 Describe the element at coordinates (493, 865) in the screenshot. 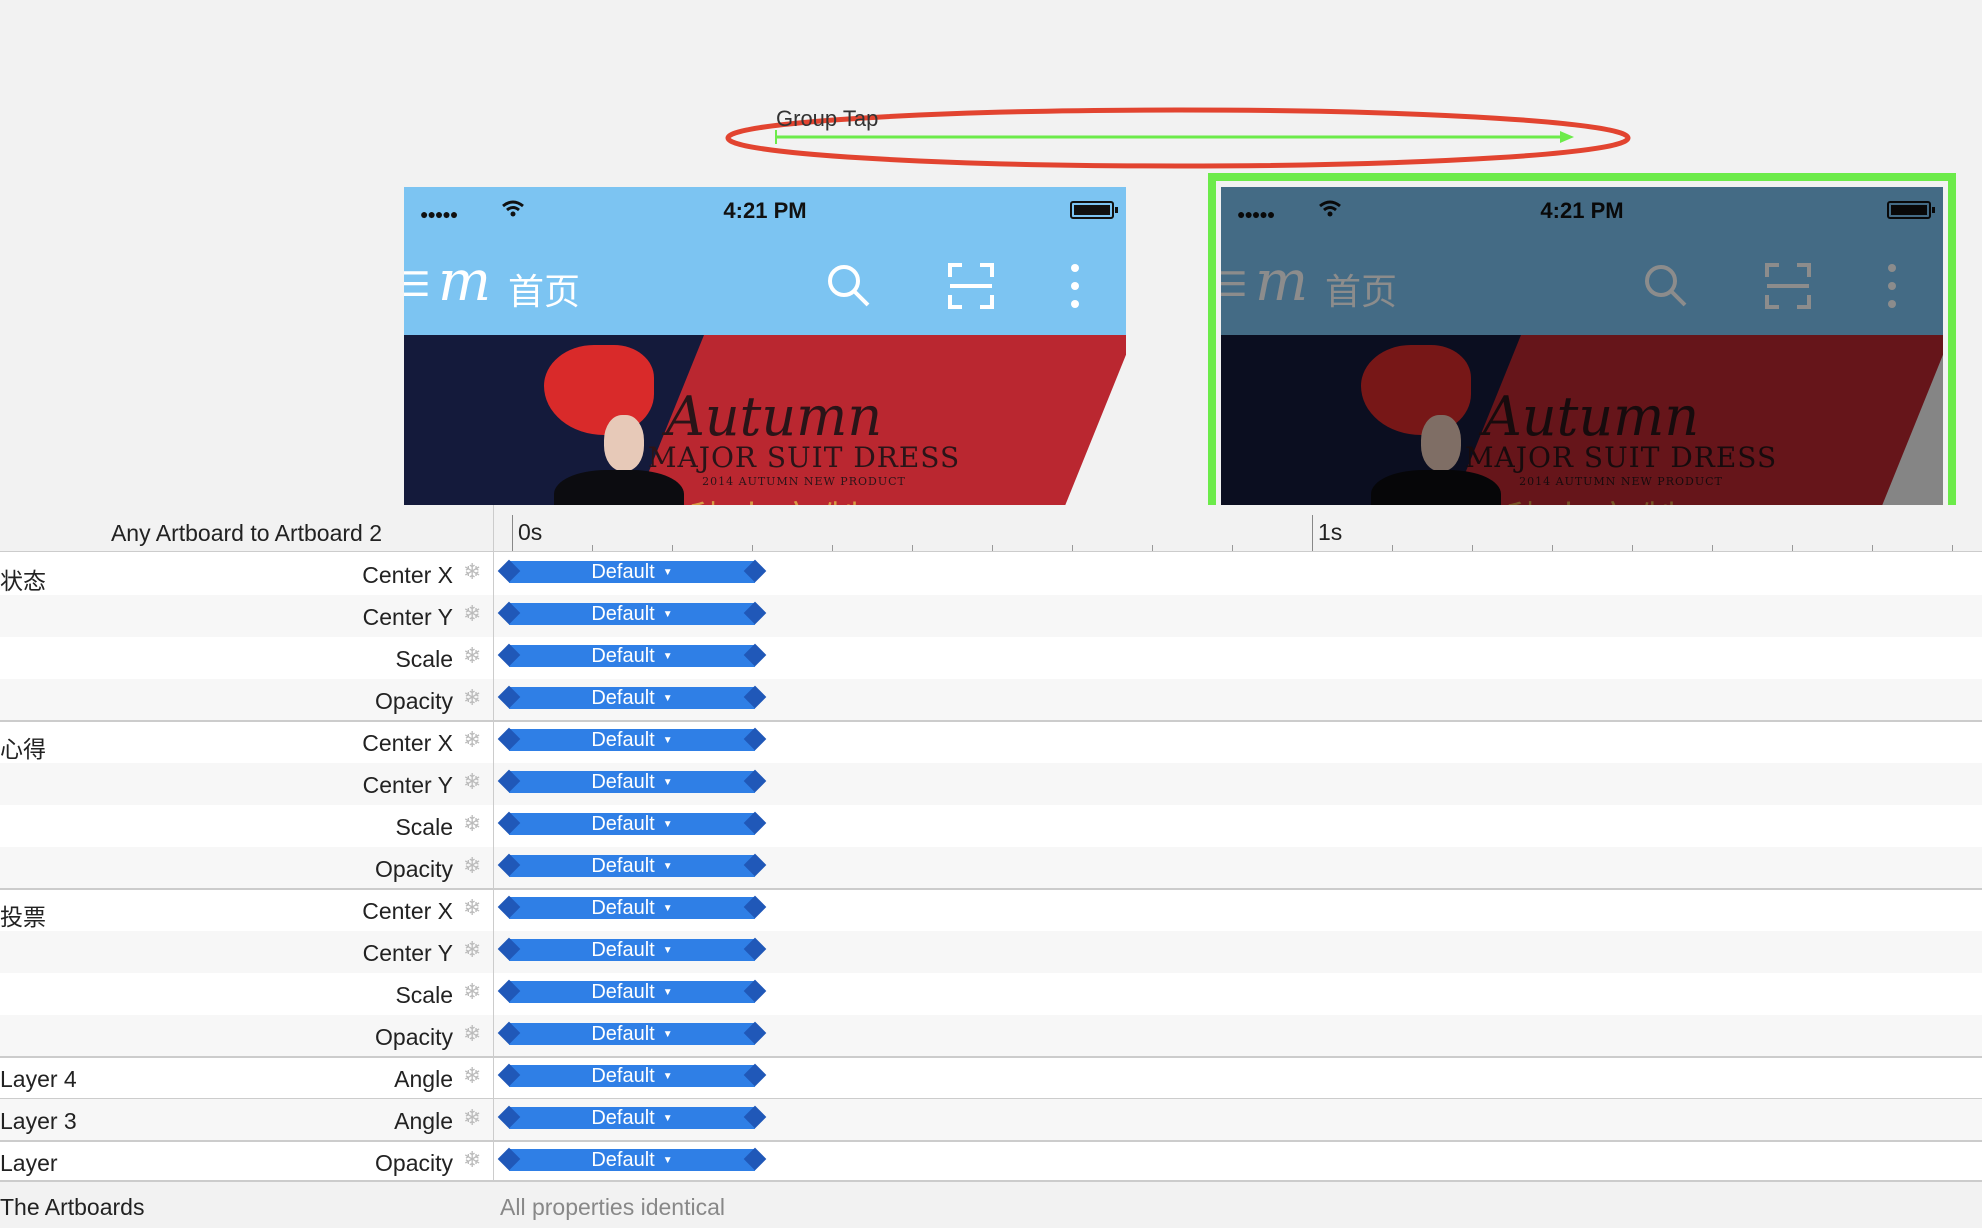

I see `timeline-divider` at that location.